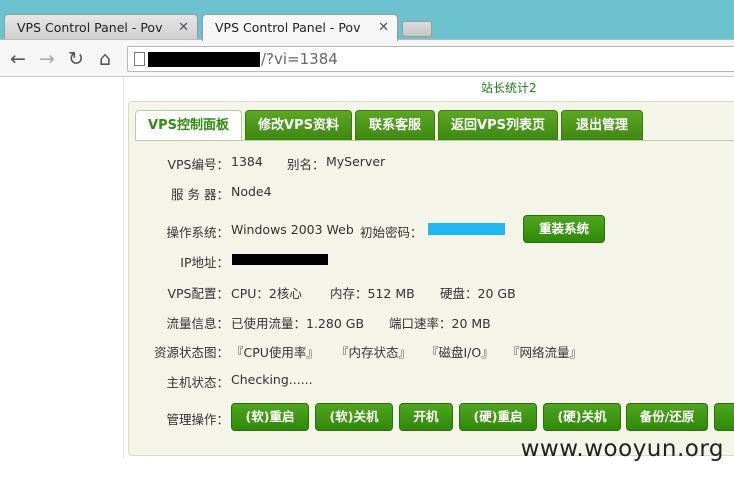 Image resolution: width=734 pixels, height=479 pixels. I want to click on os-label: 操作系统：, so click(197, 232).